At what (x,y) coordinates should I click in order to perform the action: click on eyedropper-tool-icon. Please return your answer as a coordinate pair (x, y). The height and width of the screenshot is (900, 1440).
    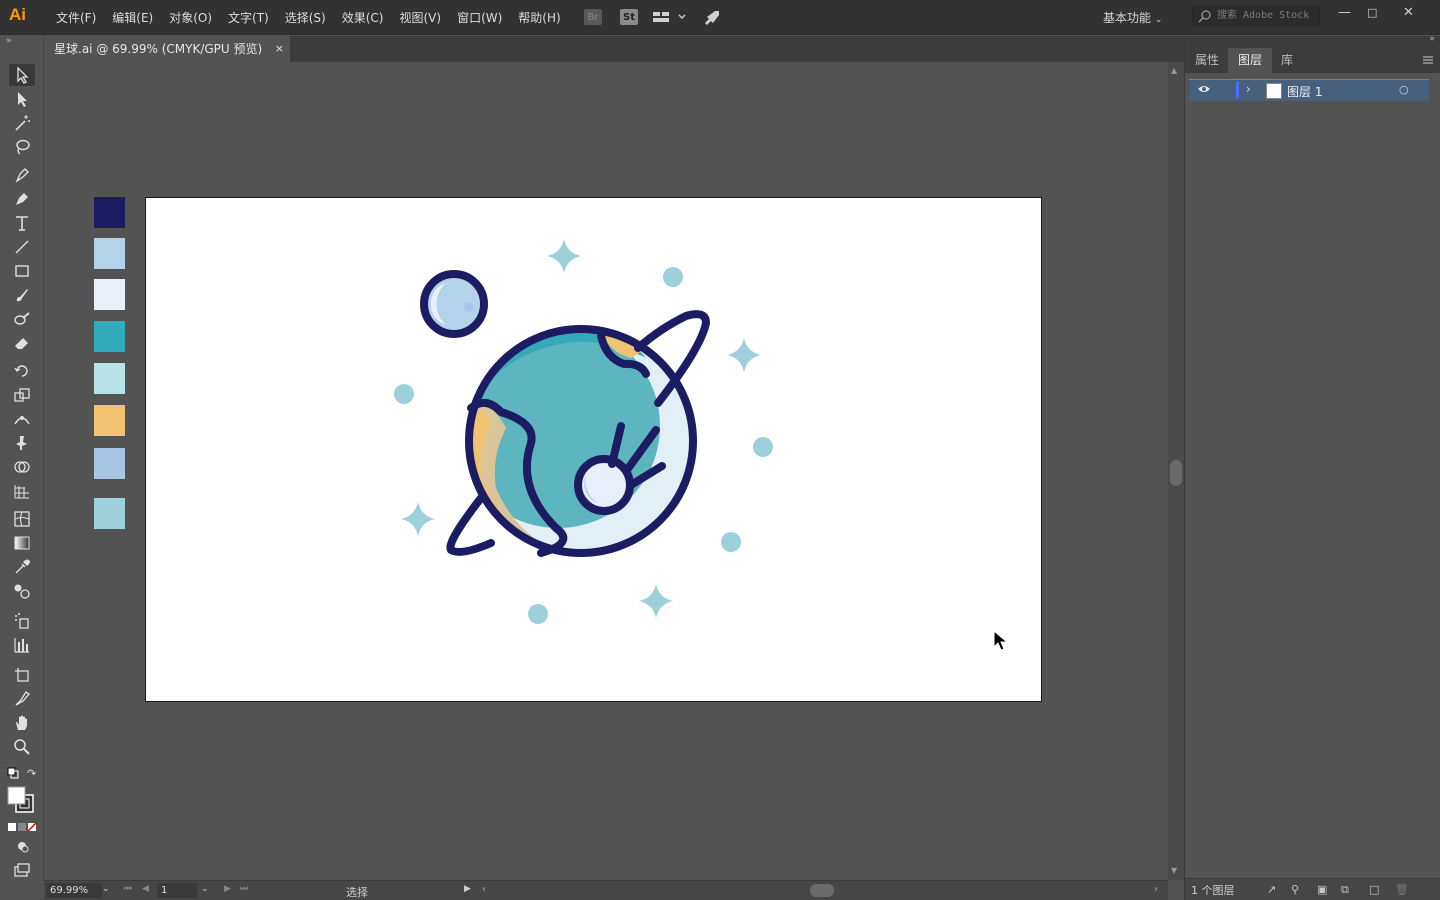
    Looking at the image, I should click on (22, 567).